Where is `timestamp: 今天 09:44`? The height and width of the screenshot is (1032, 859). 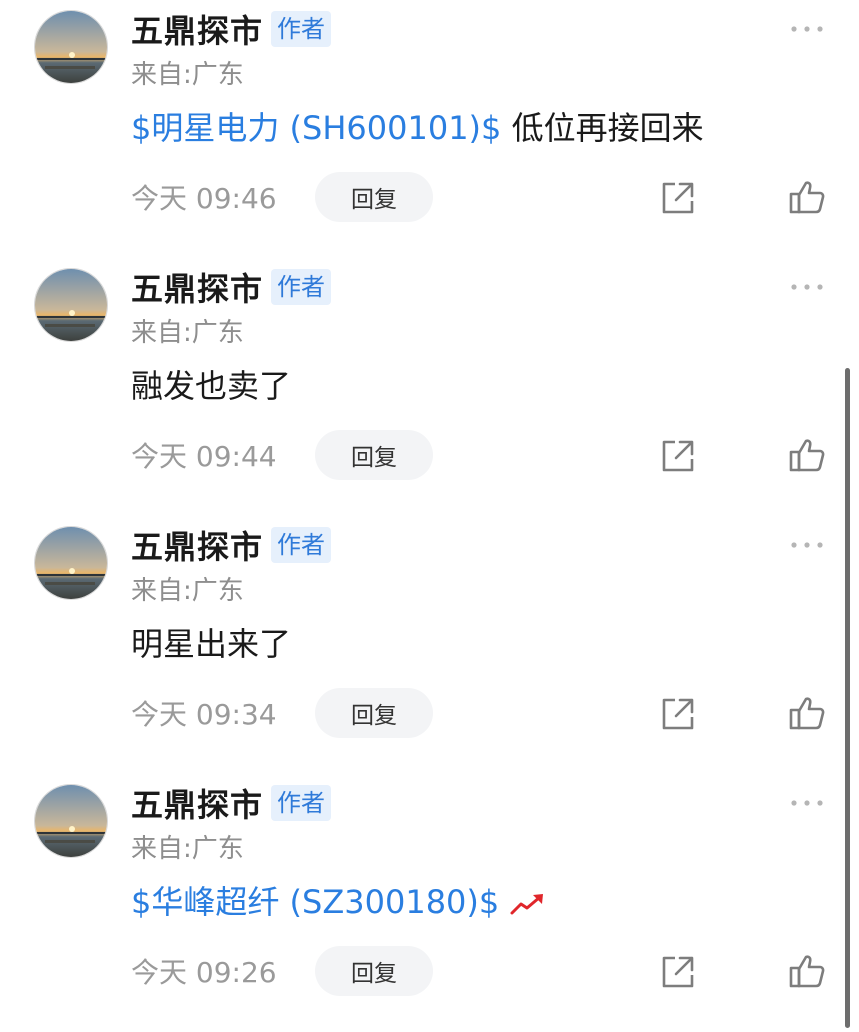 timestamp: 今天 09:44 is located at coordinates (204, 456).